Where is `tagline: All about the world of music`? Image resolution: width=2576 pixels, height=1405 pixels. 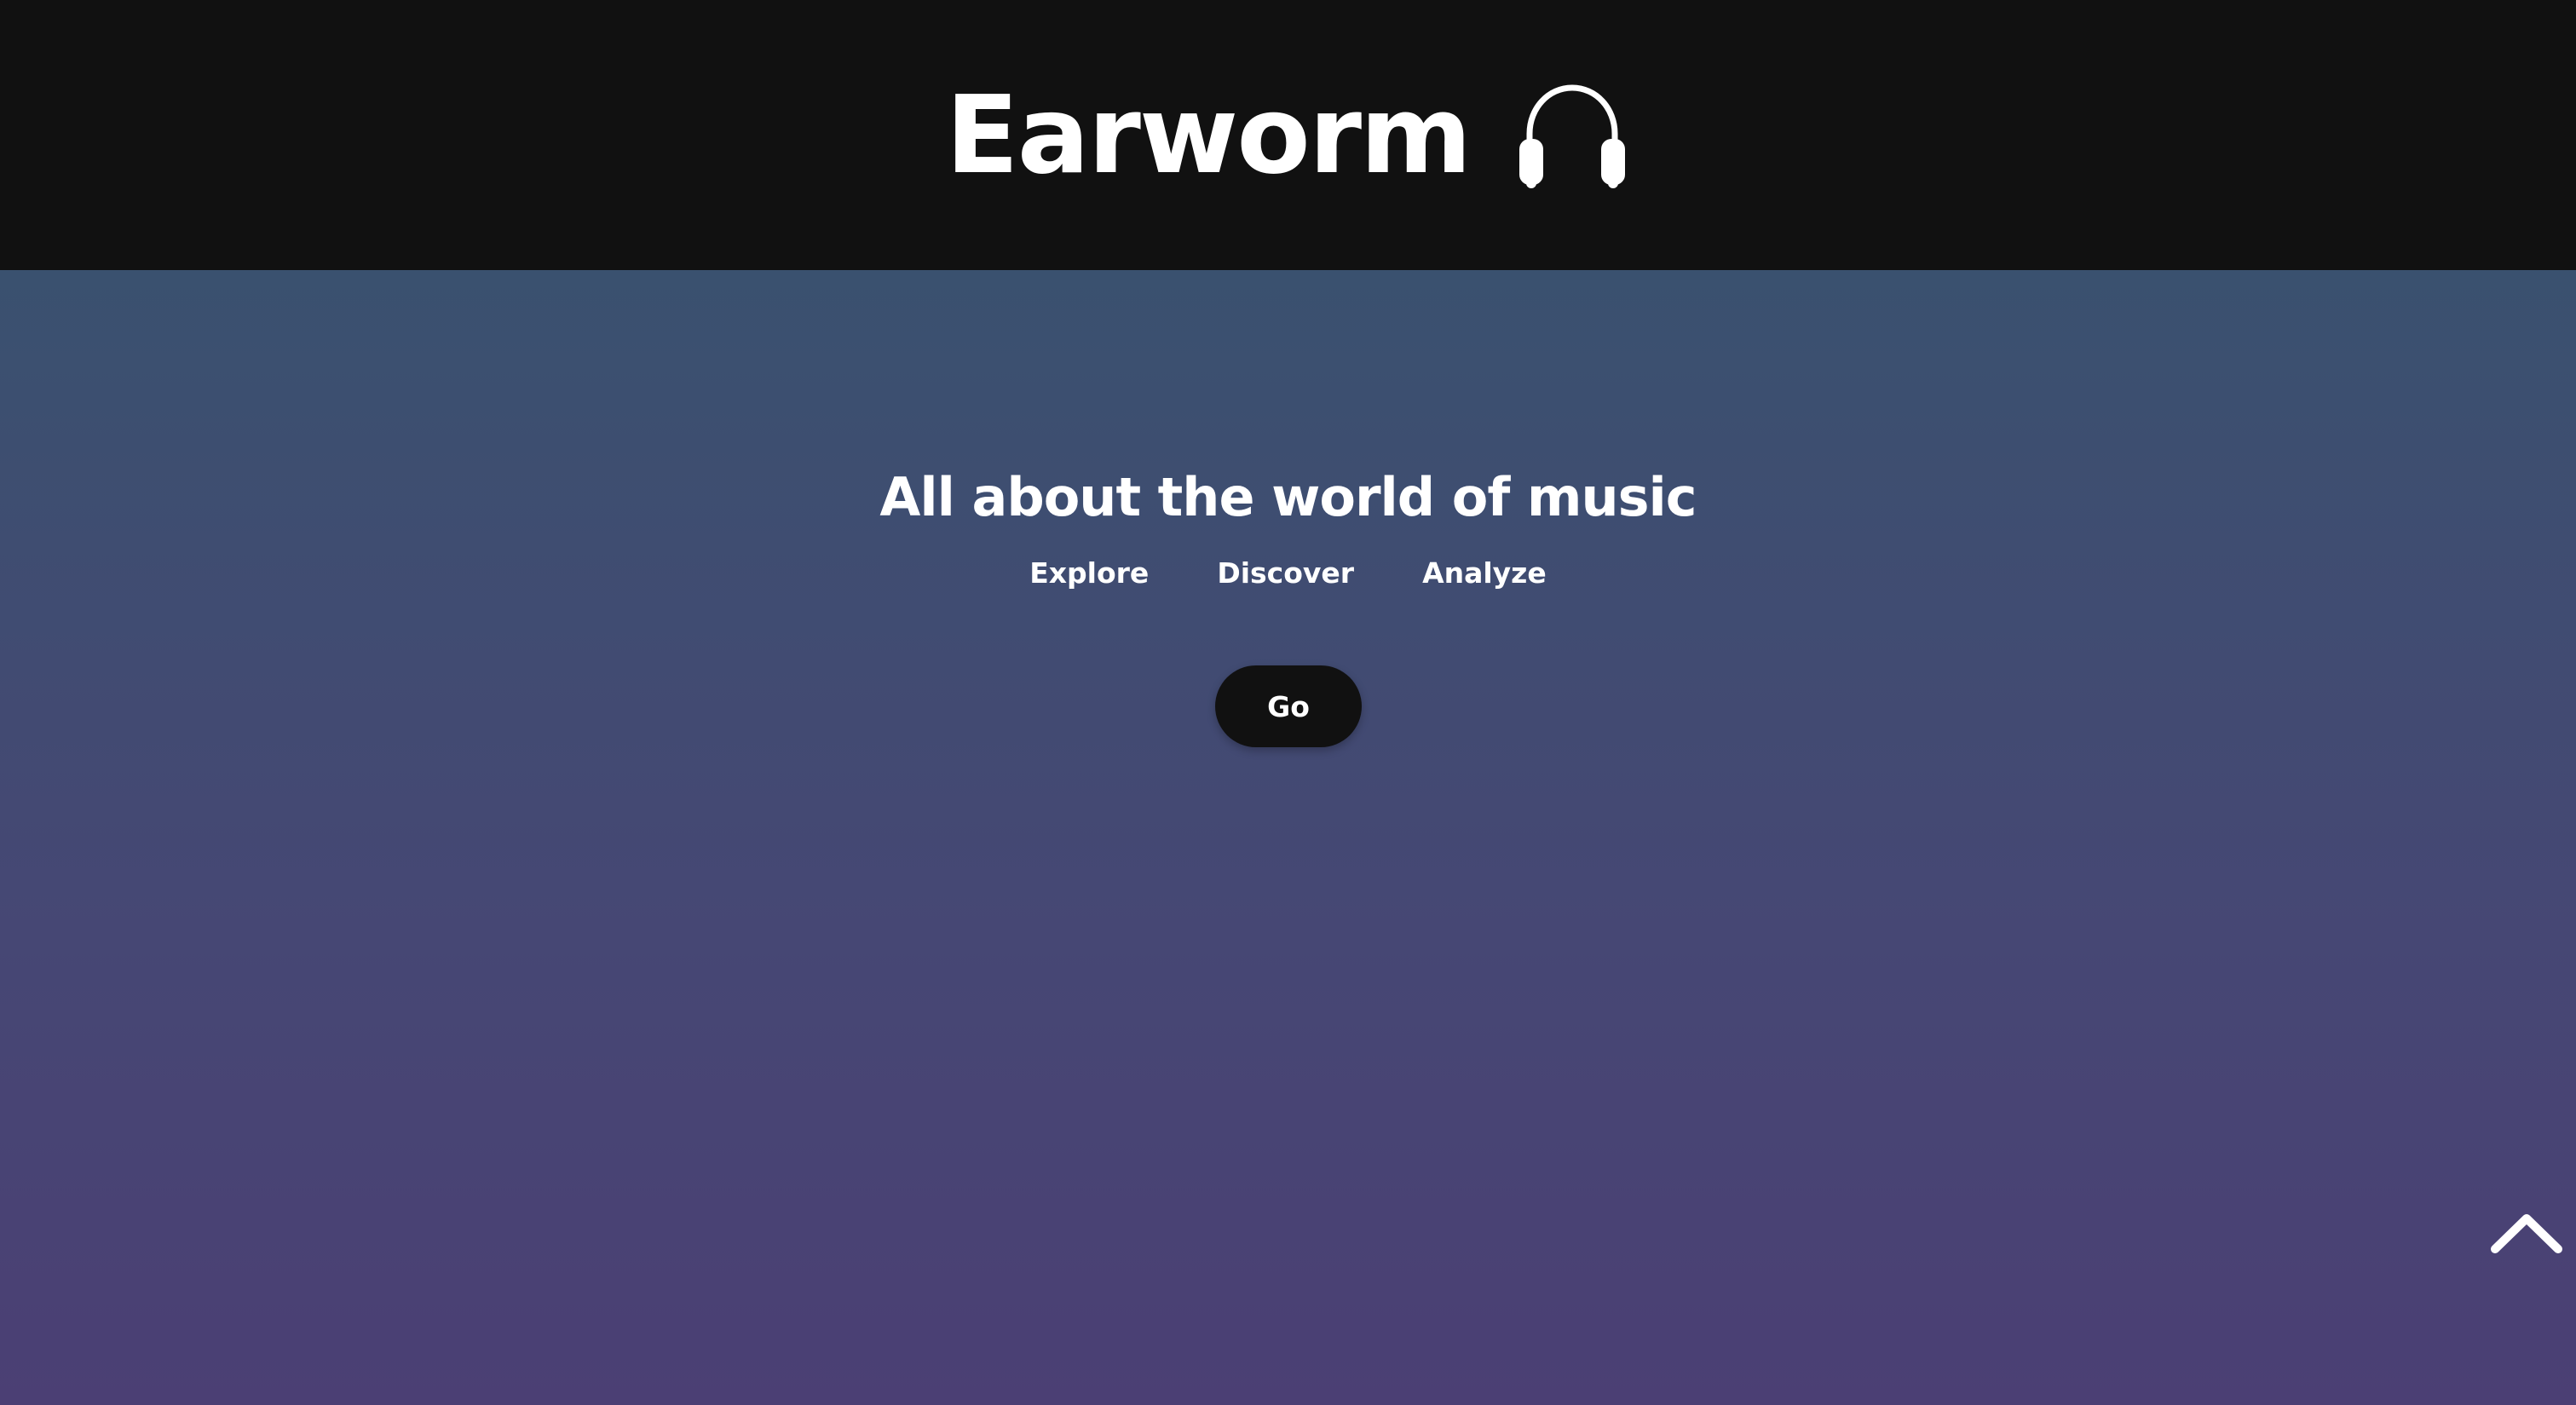
tagline: All about the world of music is located at coordinates (1288, 496).